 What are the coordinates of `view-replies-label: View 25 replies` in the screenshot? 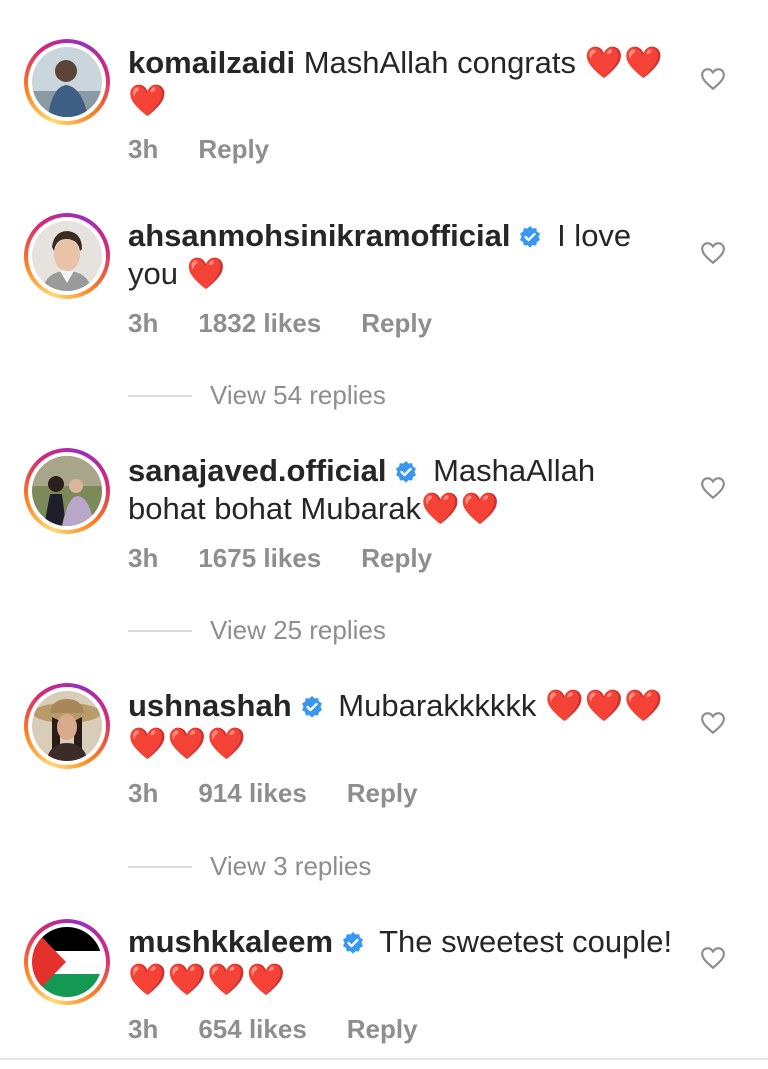 It's located at (298, 630).